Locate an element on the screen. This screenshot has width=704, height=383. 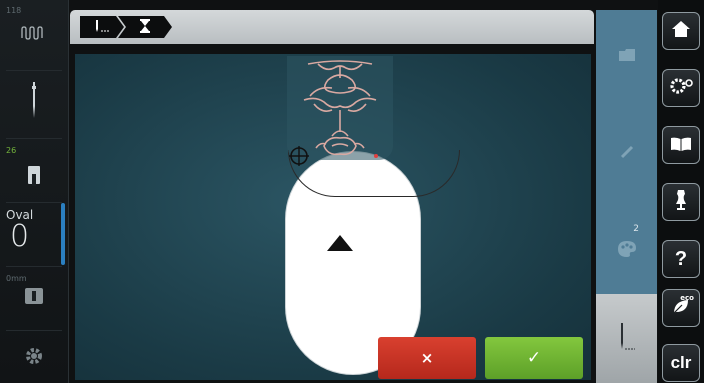
needle-icon is located at coordinates (34, 100).